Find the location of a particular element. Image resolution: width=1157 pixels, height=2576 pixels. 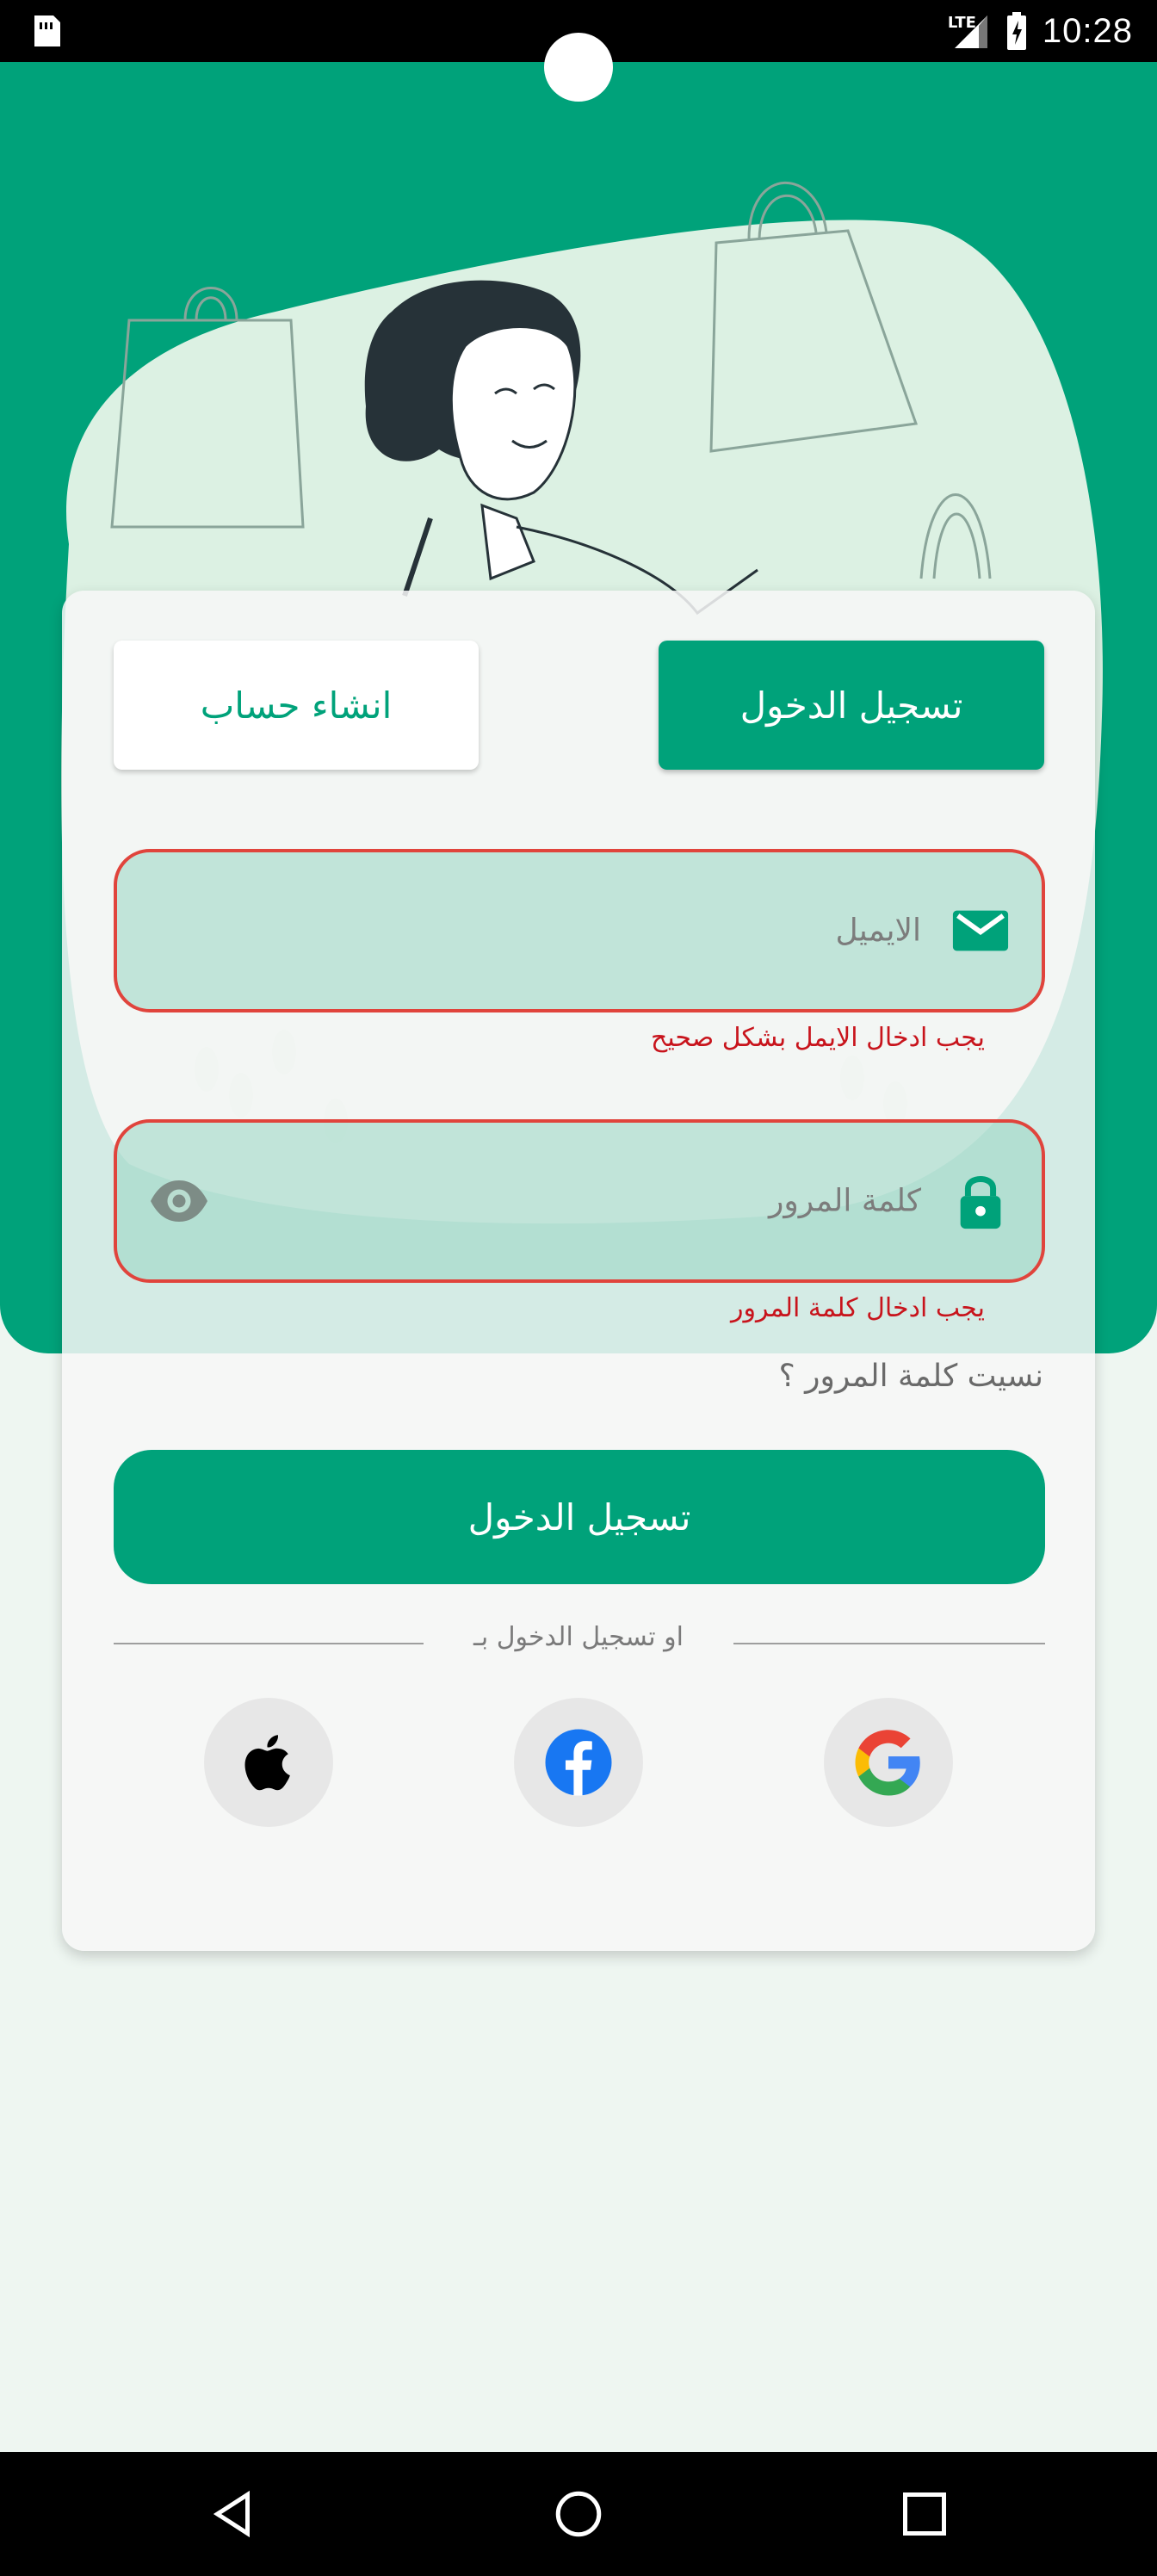

social-divider-text: او تسجيل الدخول بـ is located at coordinates (579, 1637).